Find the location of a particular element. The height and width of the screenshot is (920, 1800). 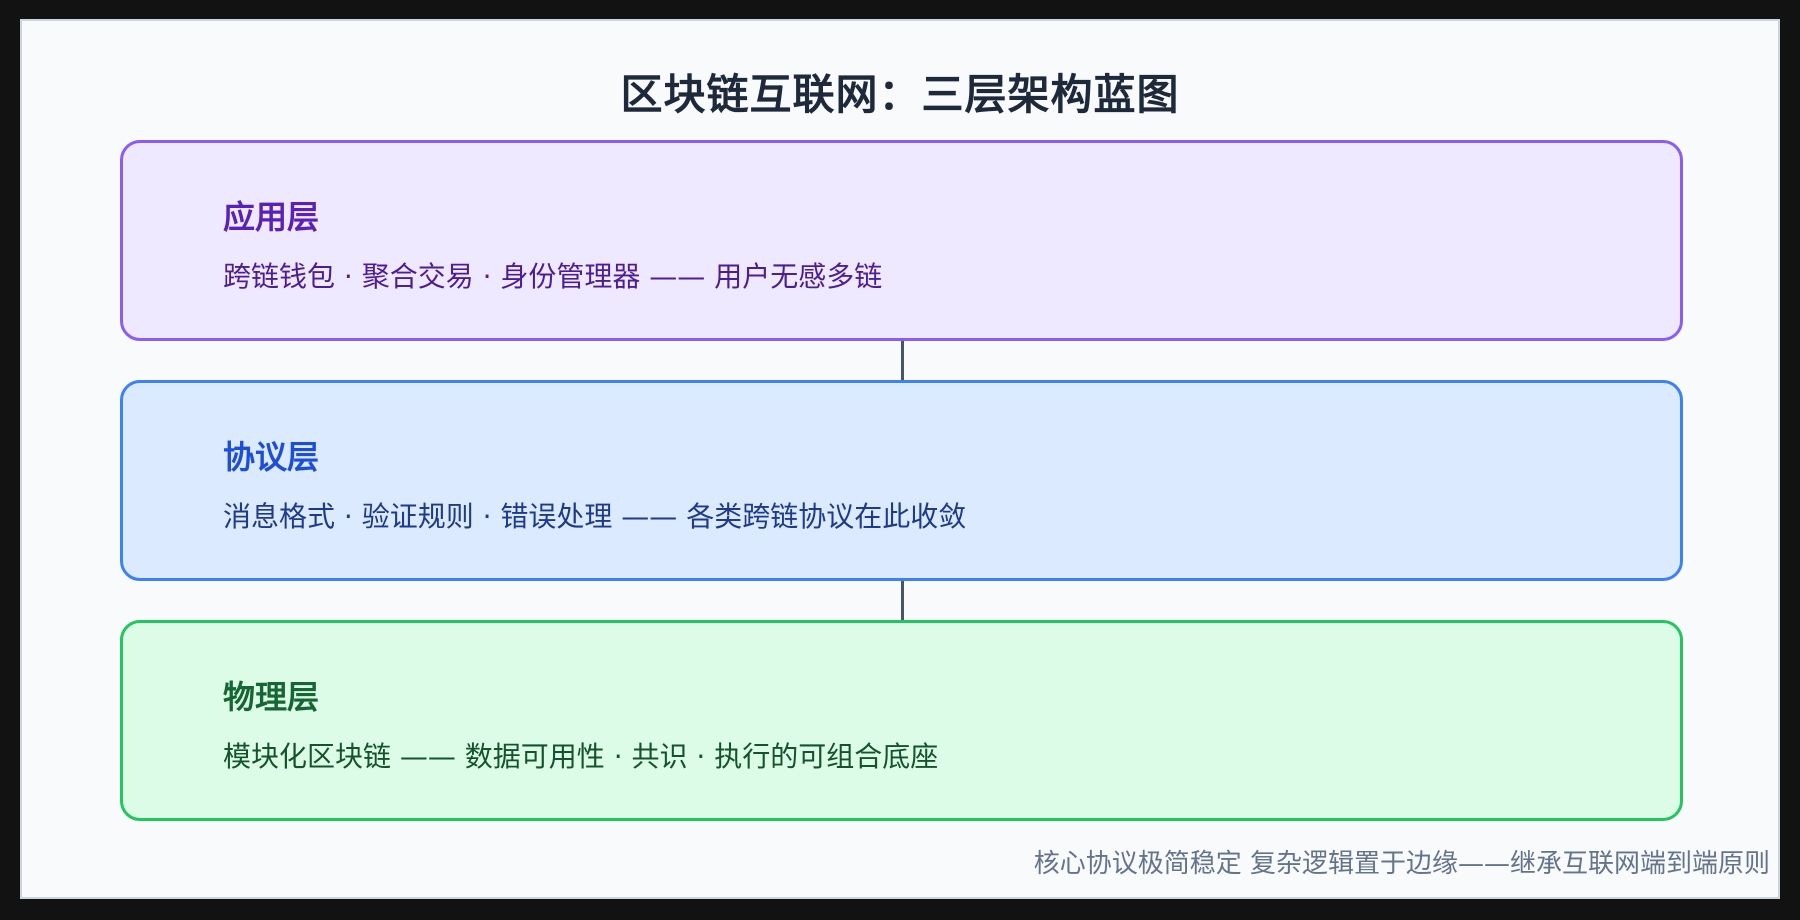

application-layer-title: 应用层 is located at coordinates (271, 217).